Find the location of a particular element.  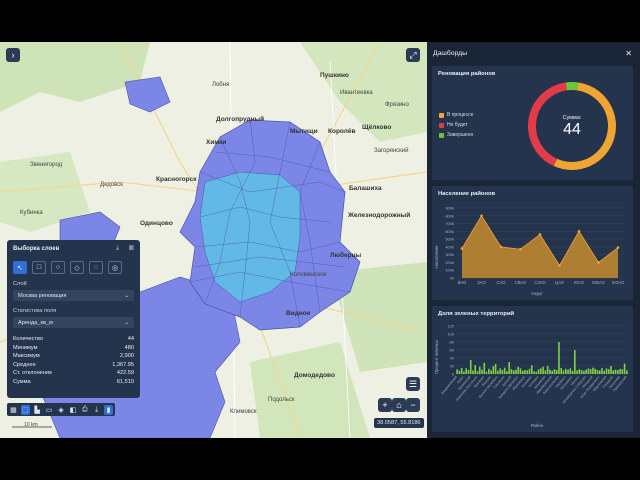

home-button: ⌂ is located at coordinates (399, 405).